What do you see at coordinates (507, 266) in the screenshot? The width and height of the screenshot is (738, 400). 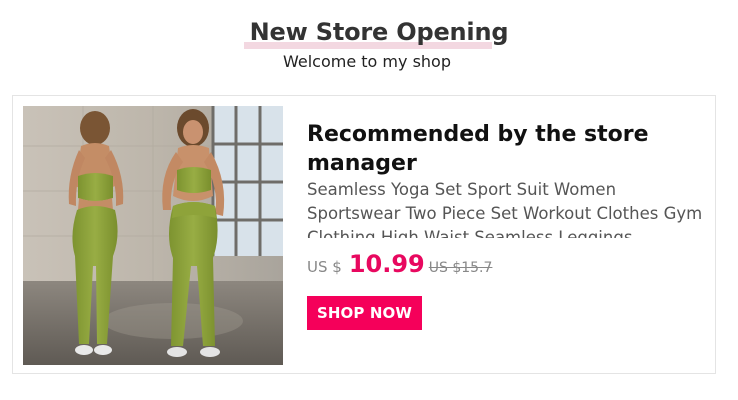 I see `price-row: US $ 10.99 US $15.7` at bounding box center [507, 266].